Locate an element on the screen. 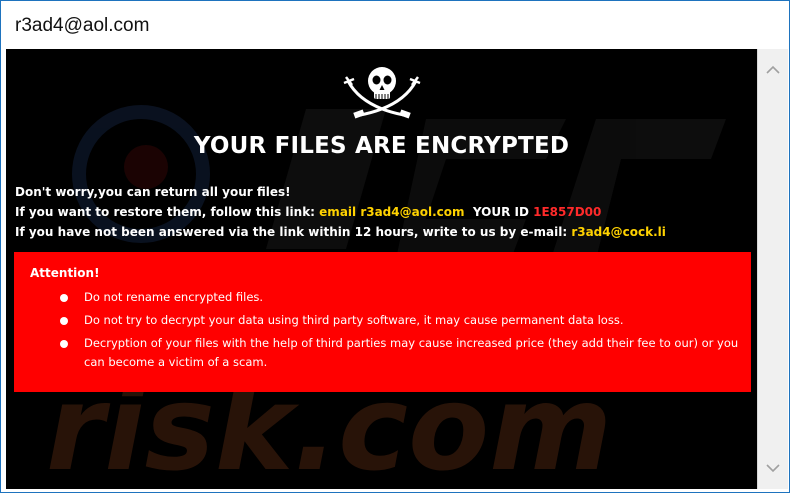 The image size is (790, 493). attention-title: Attention! is located at coordinates (65, 273).